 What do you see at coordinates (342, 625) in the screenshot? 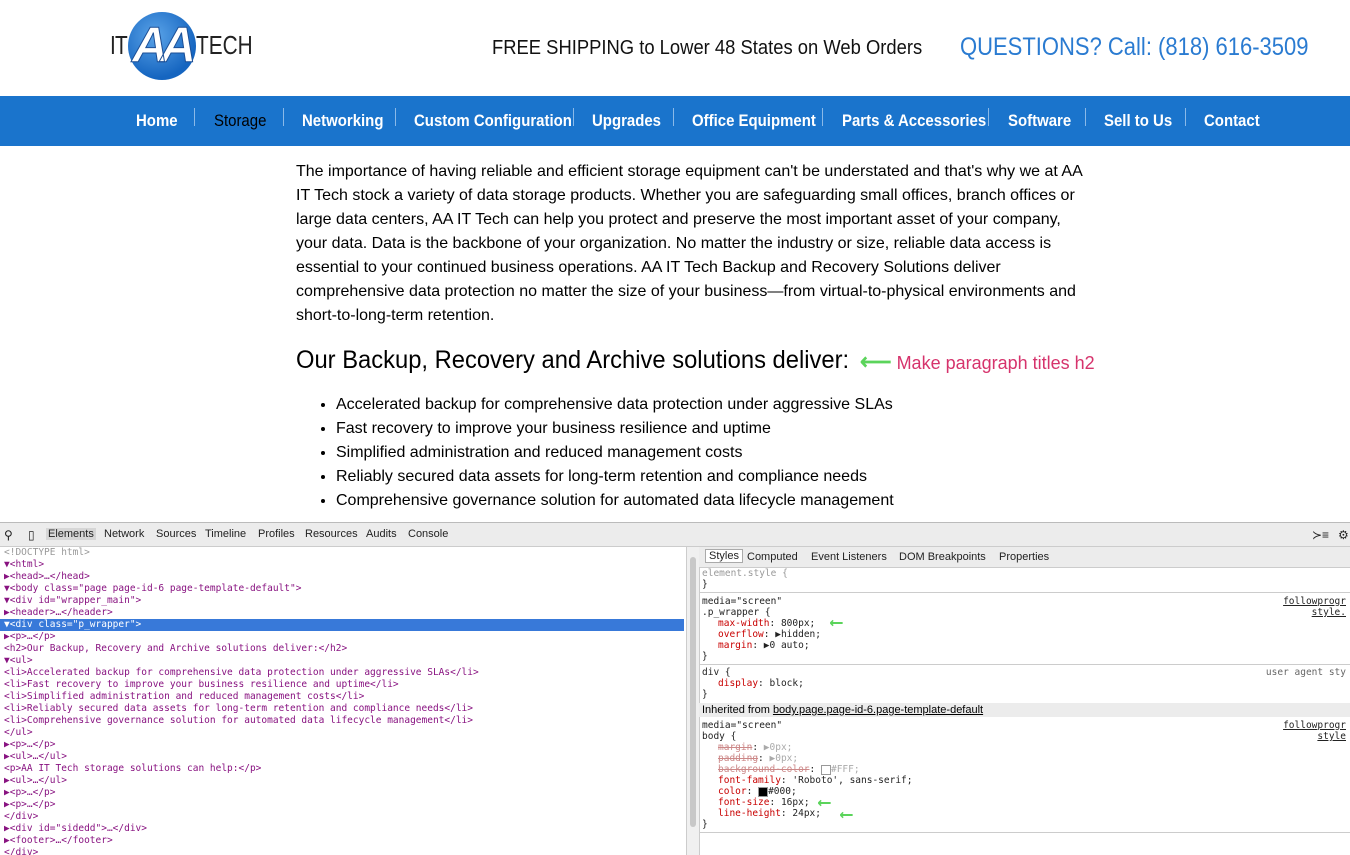
I see `dom-line: ▼<div class="p_wrapper">` at bounding box center [342, 625].